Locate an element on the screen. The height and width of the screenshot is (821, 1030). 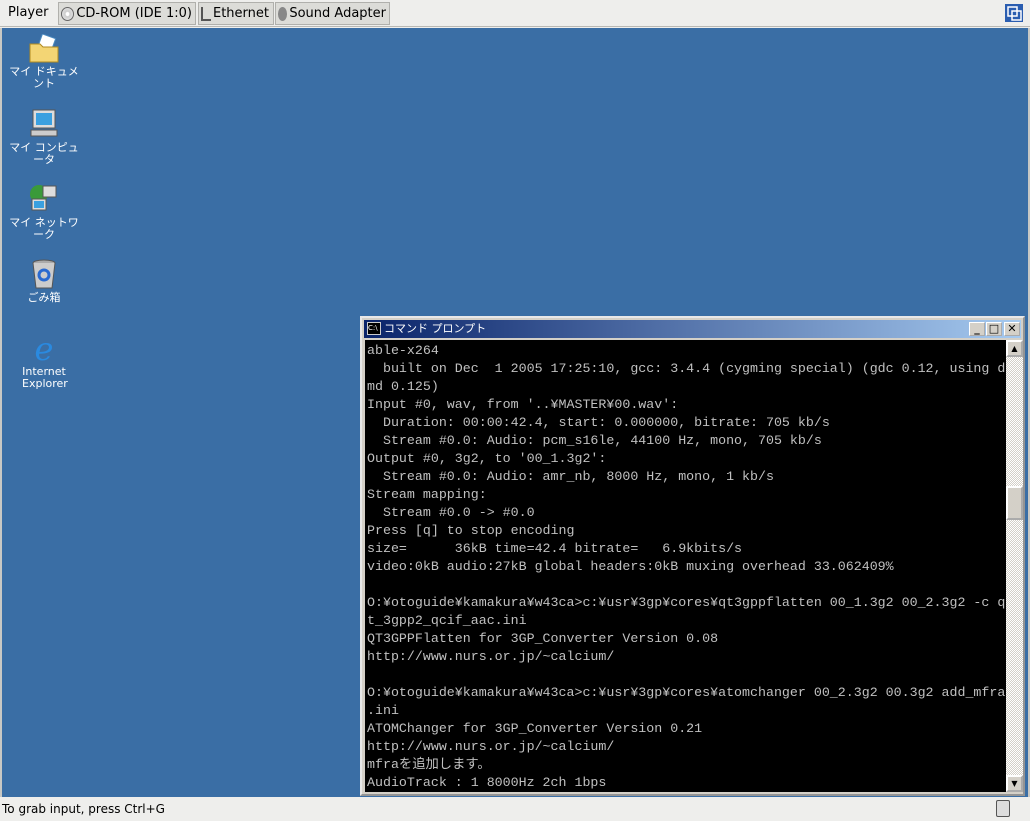
console-line: Stream mapping: is located at coordinates (427, 494).